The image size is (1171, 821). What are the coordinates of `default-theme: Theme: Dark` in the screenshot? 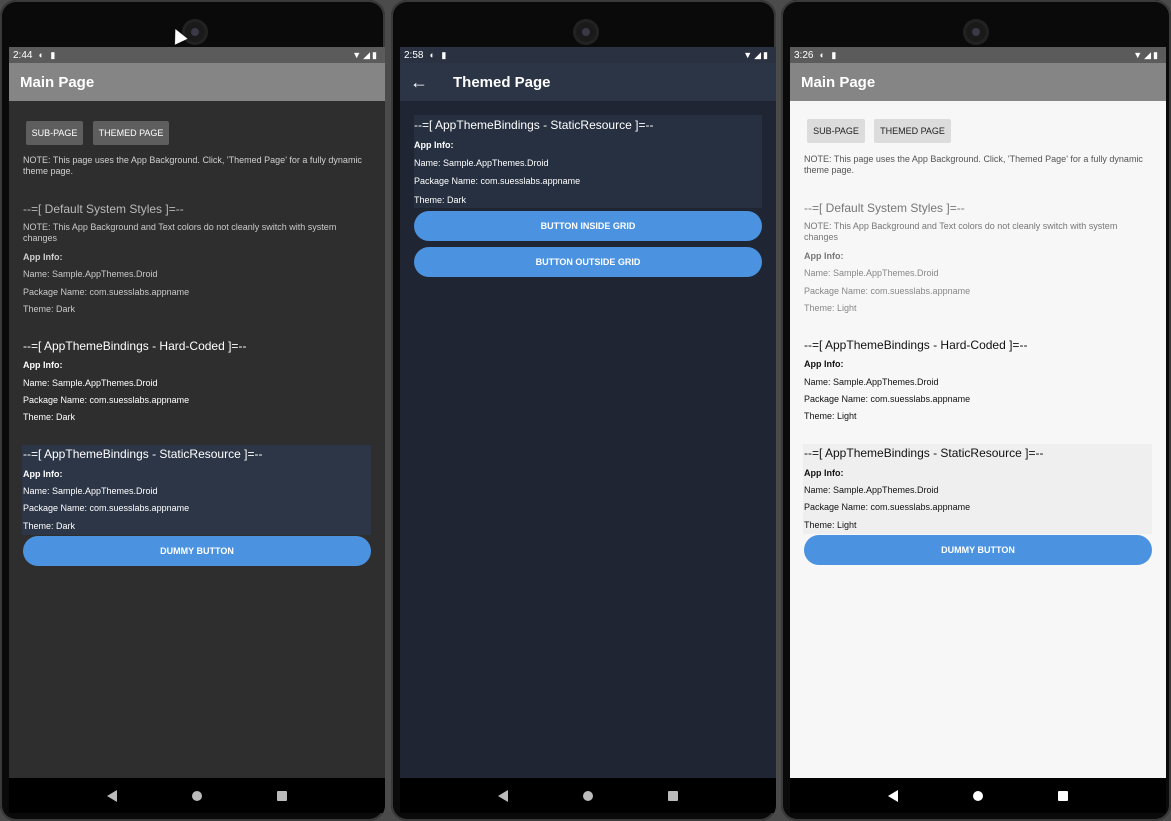 It's located at (49, 309).